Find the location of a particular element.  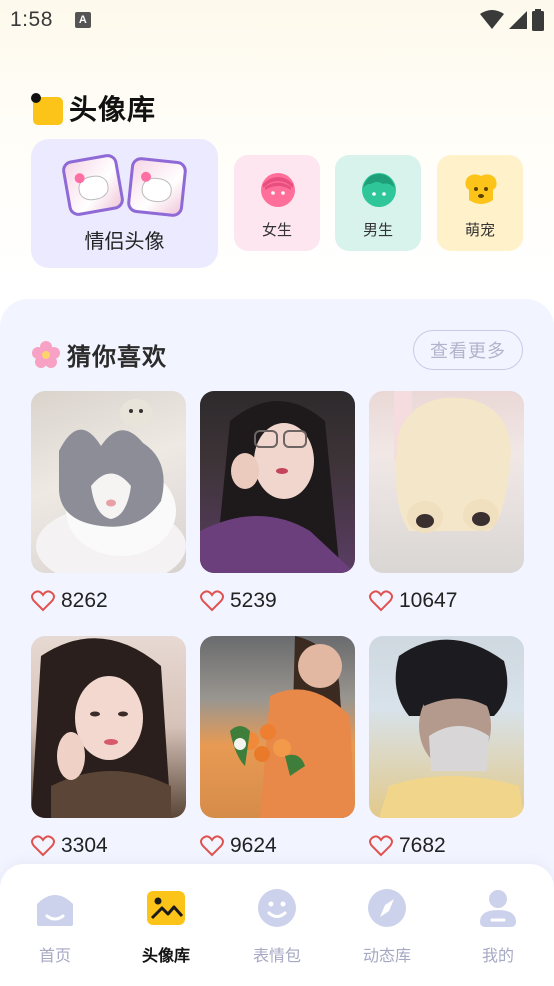

dog-face-icon is located at coordinates (481, 189).